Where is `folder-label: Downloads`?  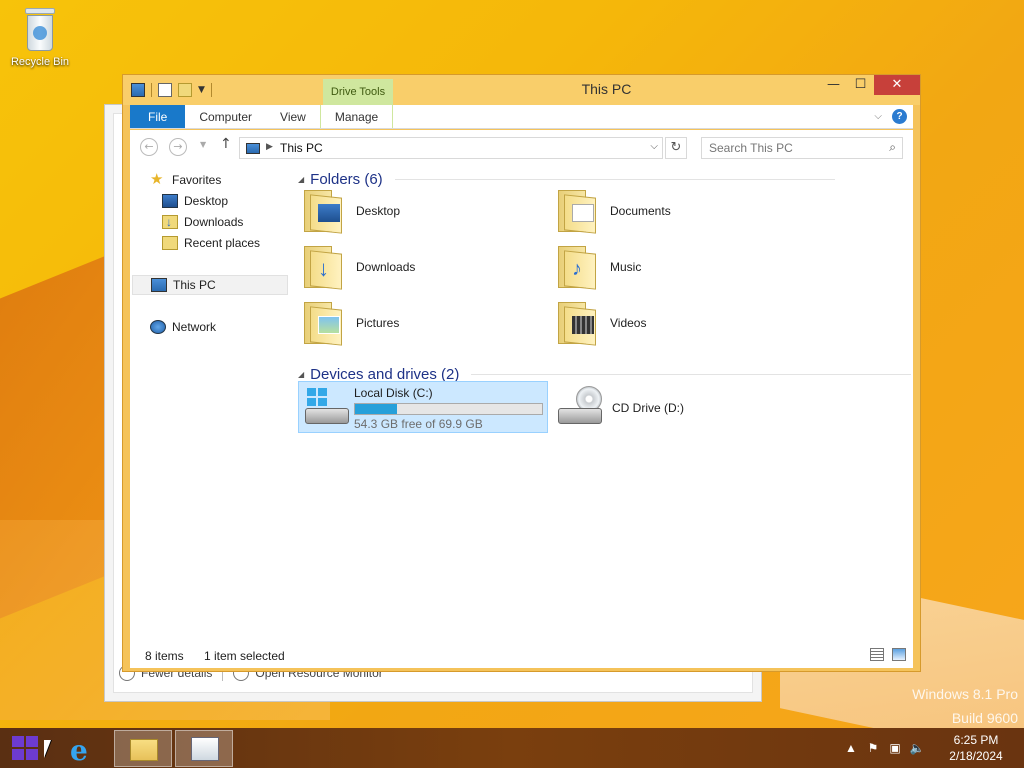
folder-label: Downloads is located at coordinates (386, 267).